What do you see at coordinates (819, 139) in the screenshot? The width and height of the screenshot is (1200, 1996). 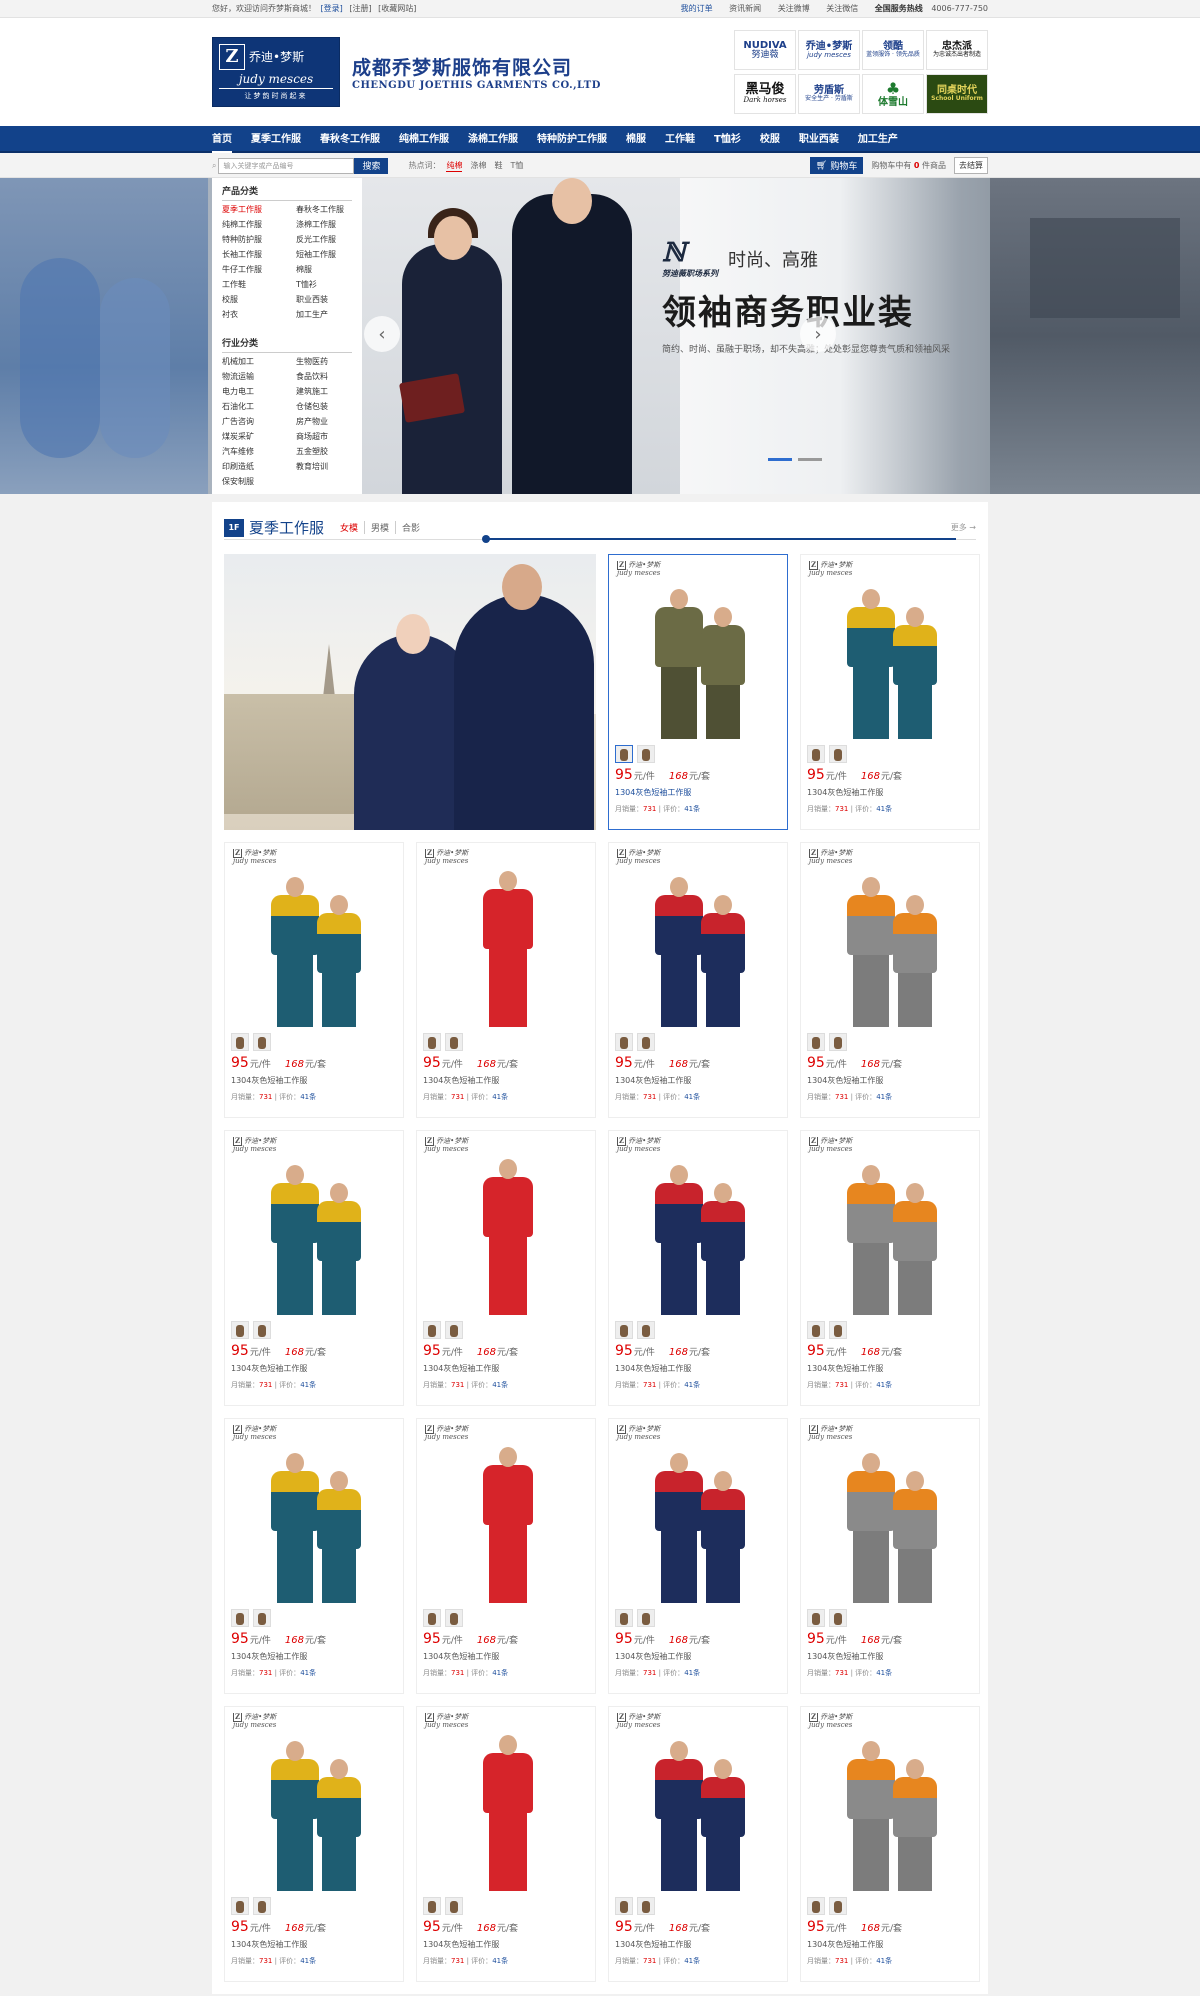 I see `nav-suit: 职业西装` at bounding box center [819, 139].